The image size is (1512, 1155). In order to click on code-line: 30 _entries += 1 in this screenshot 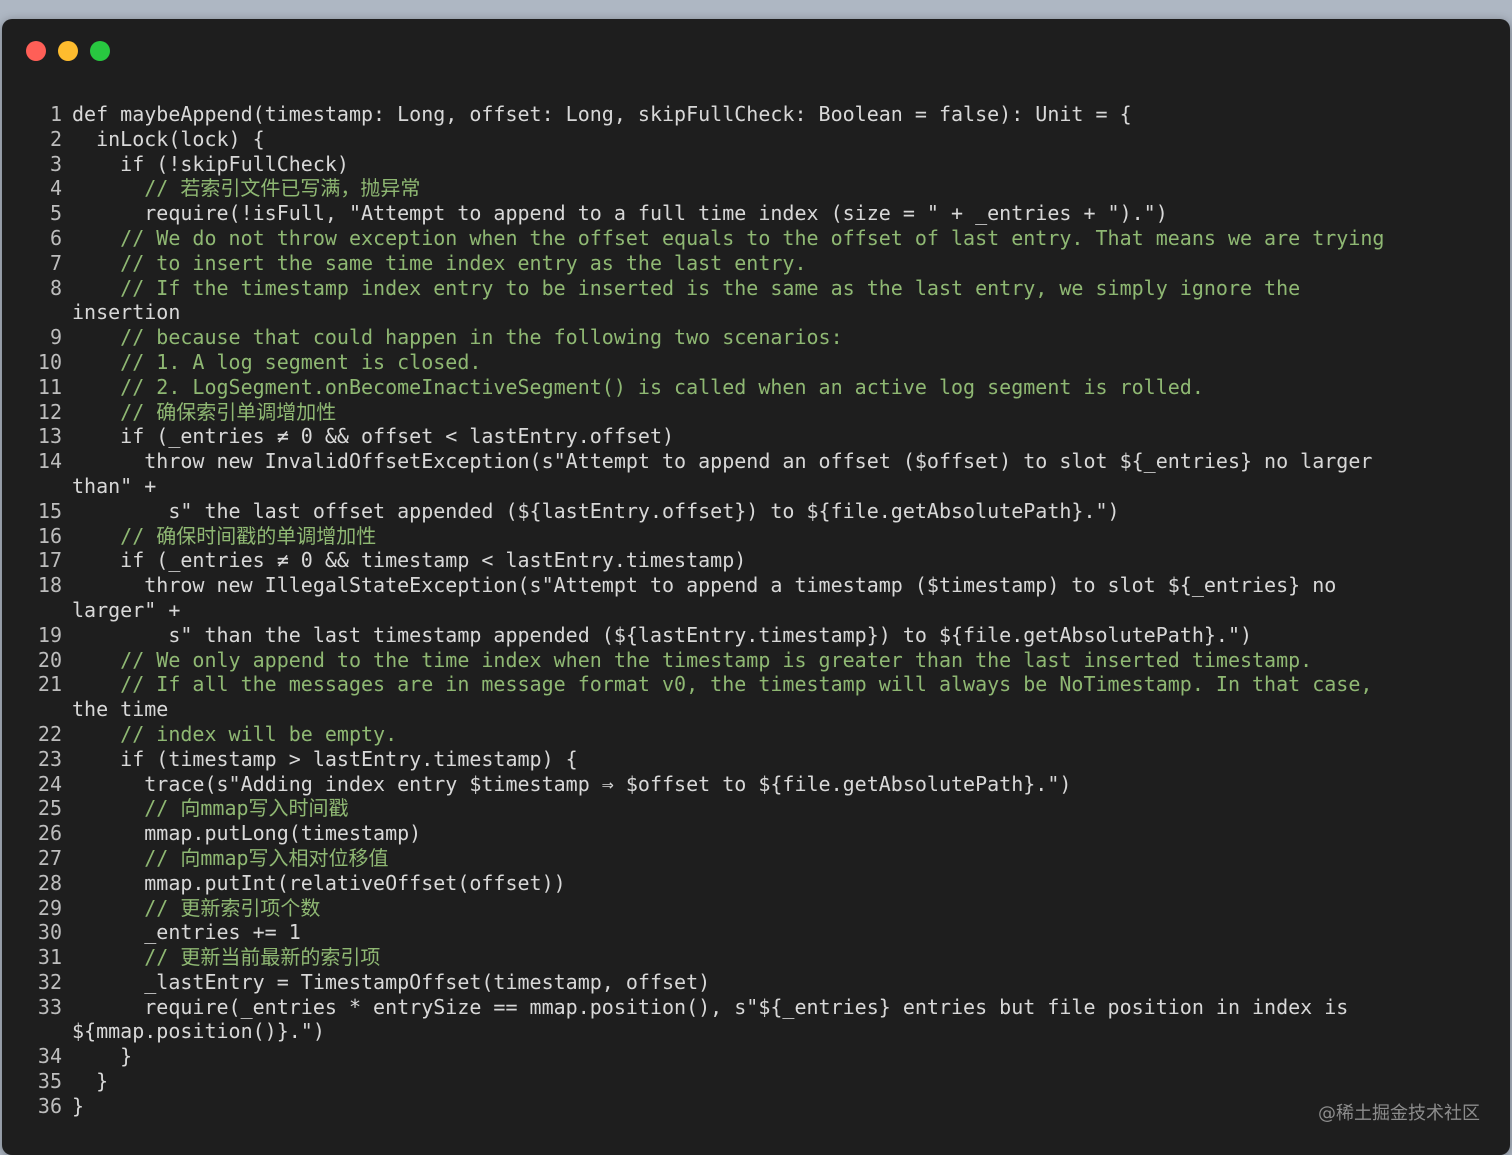, I will do `click(762, 932)`.